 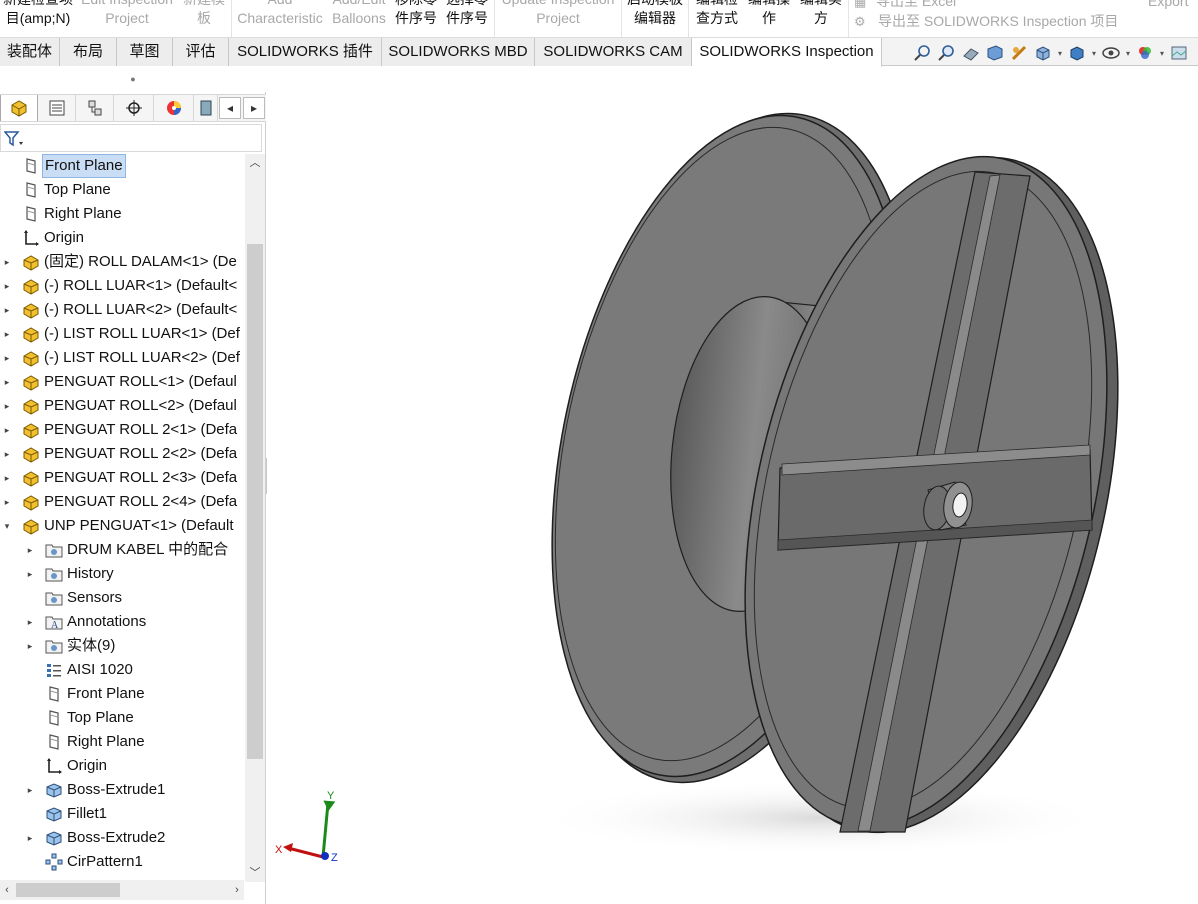 What do you see at coordinates (122, 838) in the screenshot?
I see `tree-item: ▸ Boss-Extrude2` at bounding box center [122, 838].